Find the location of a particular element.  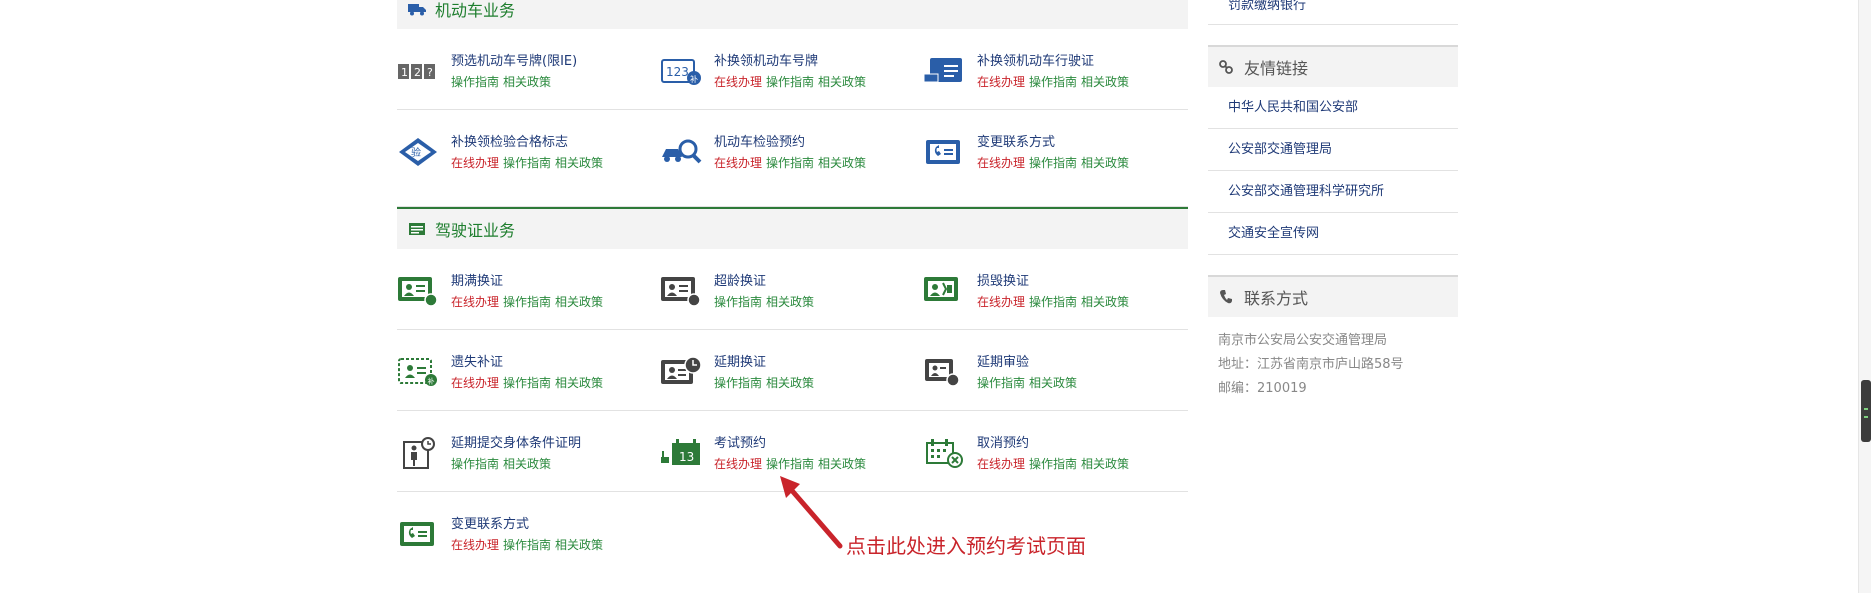

plate-replace-icon: 123 补 is located at coordinates (681, 71).